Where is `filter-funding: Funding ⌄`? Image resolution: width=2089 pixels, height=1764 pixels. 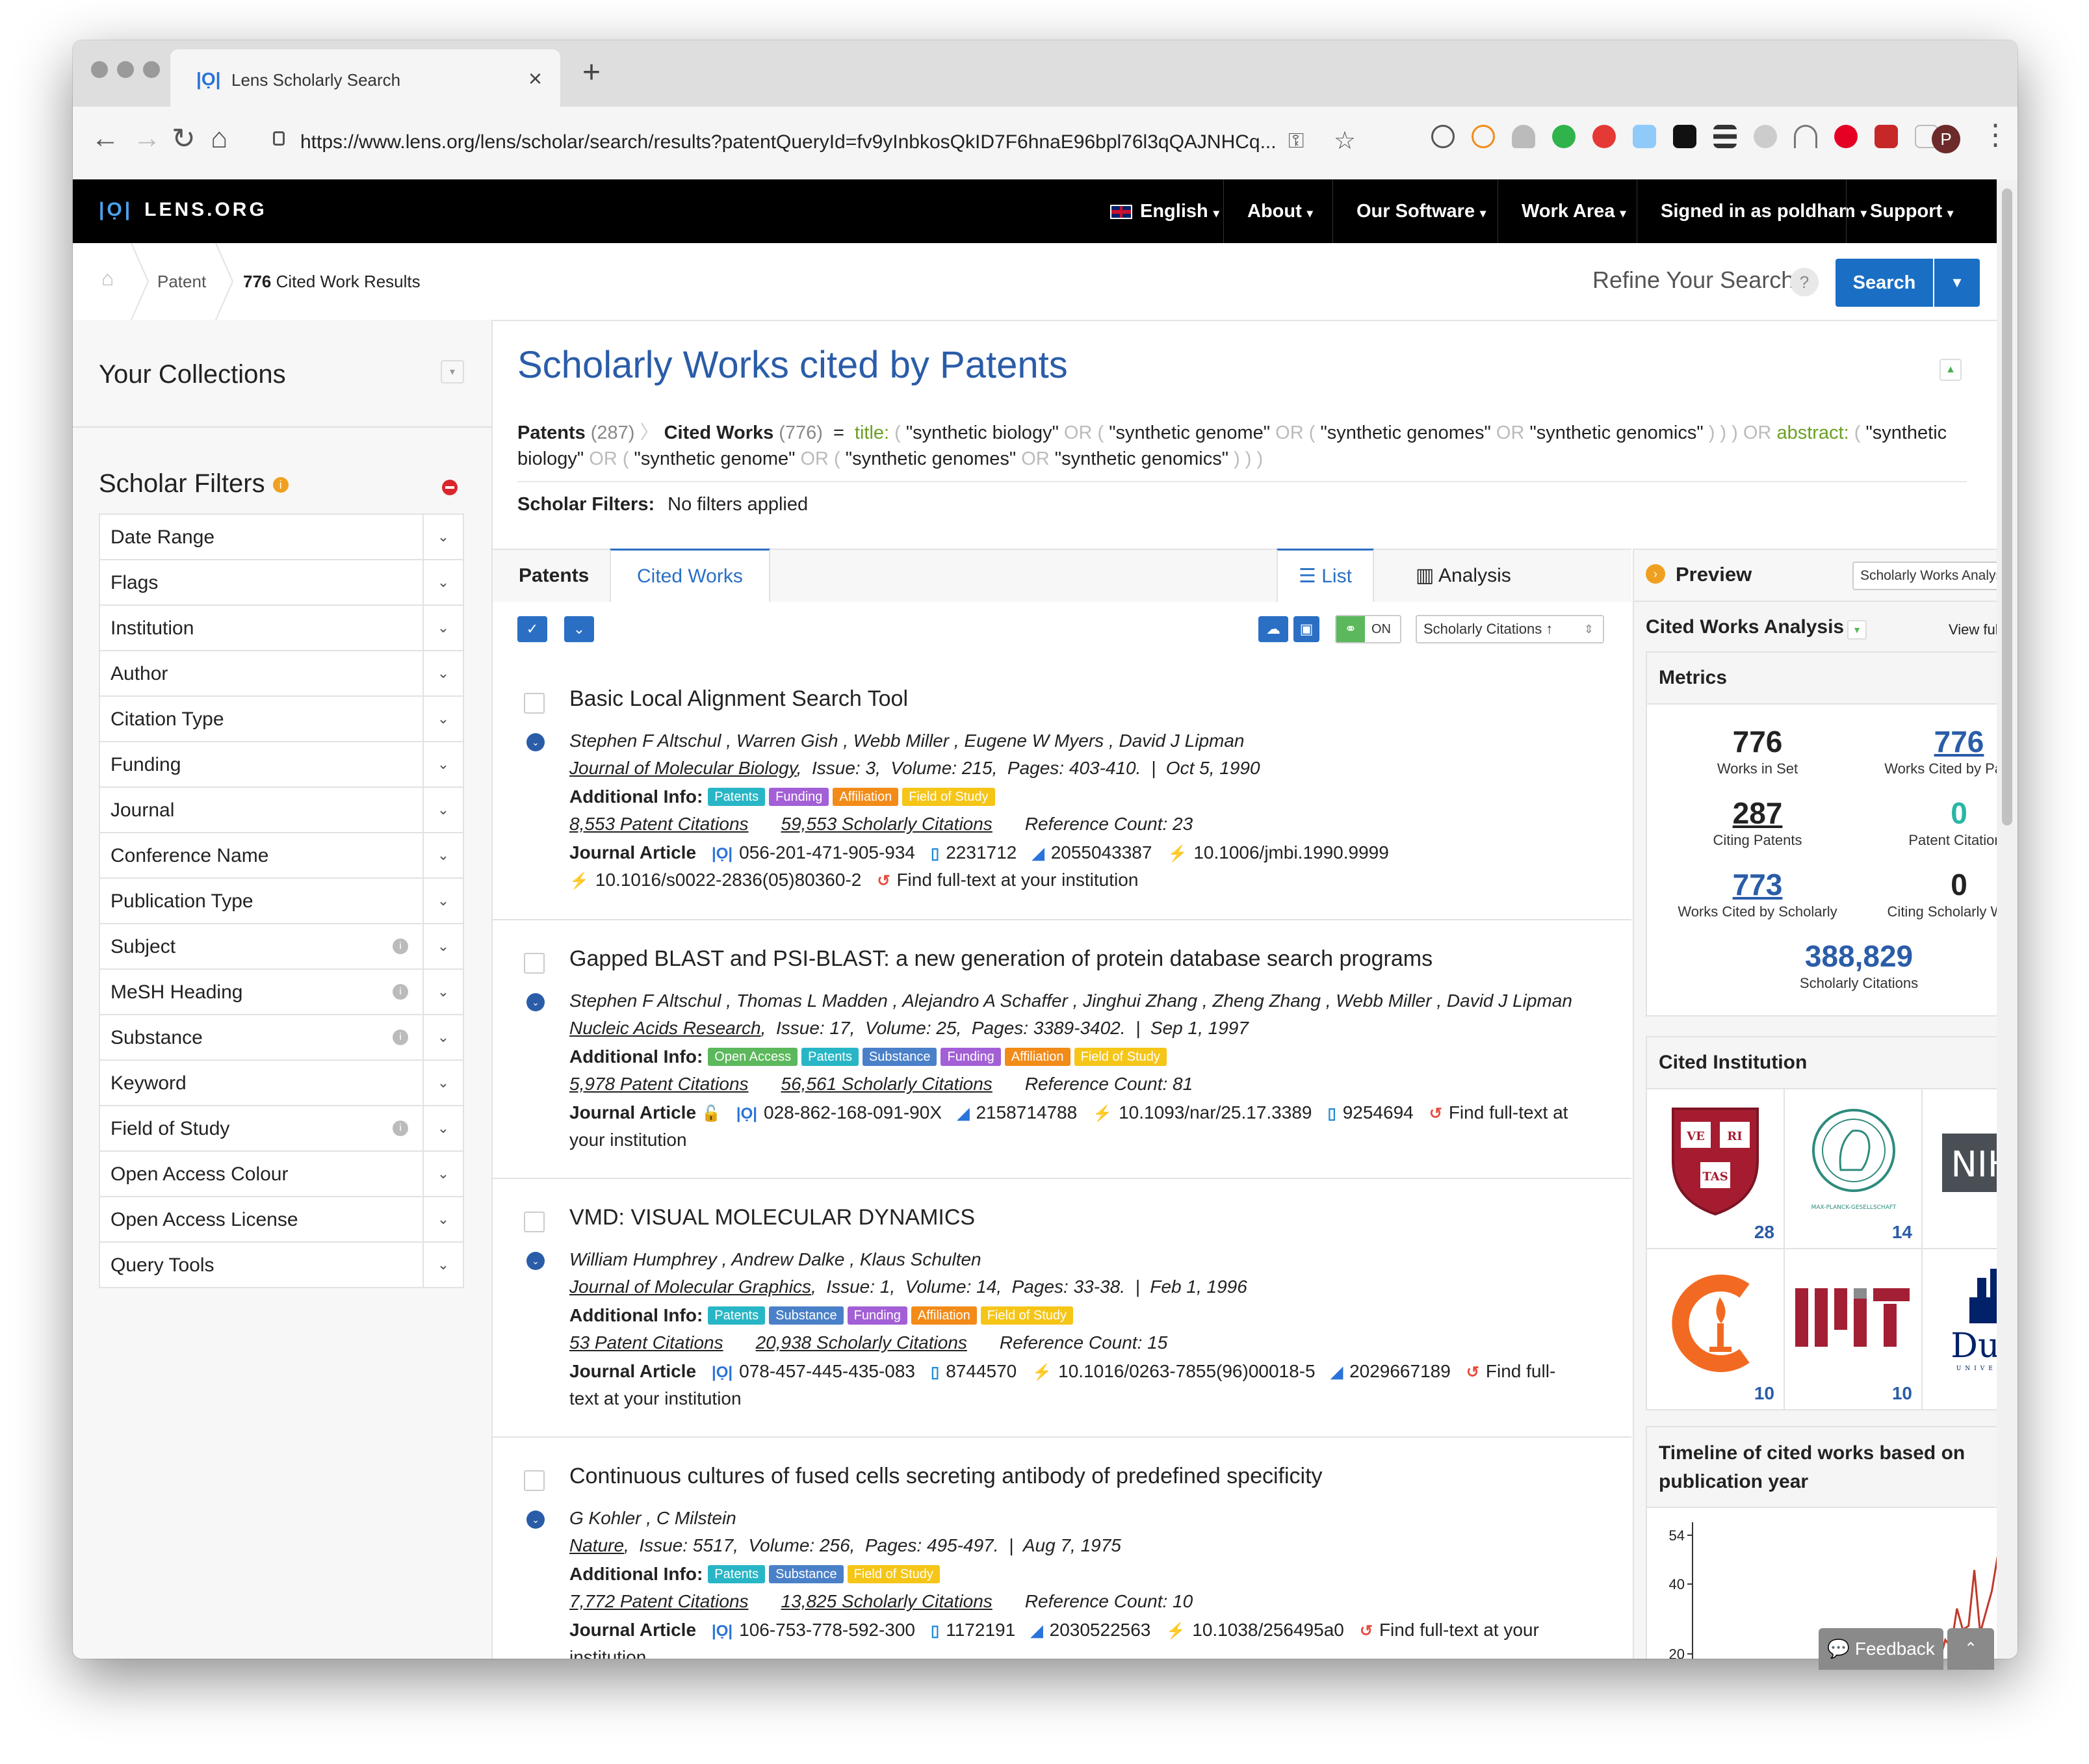
filter-funding: Funding ⌄ is located at coordinates (281, 764).